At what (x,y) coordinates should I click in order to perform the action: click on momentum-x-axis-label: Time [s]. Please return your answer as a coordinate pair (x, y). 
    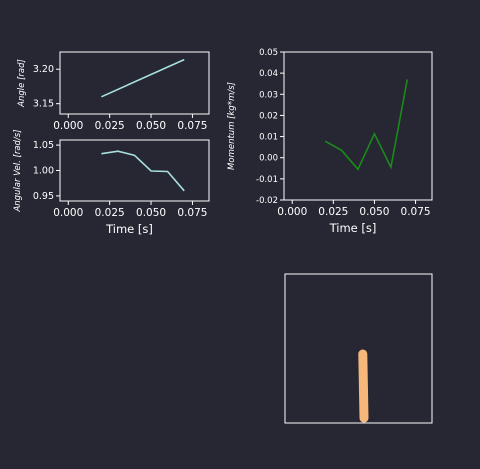
    Looking at the image, I should click on (353, 228).